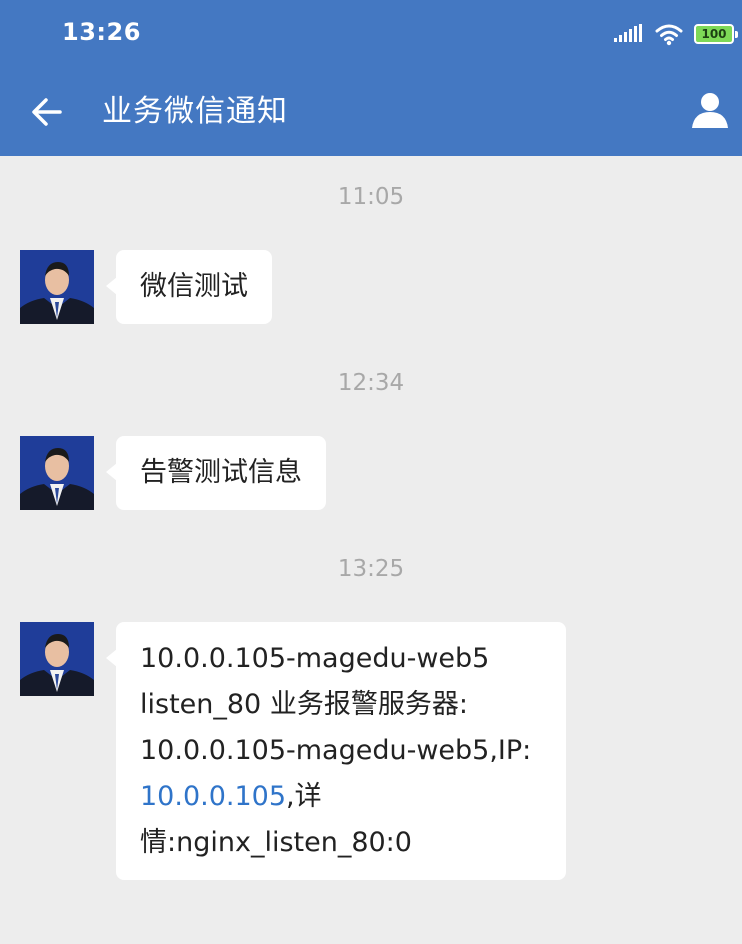 The width and height of the screenshot is (742, 944). I want to click on message-line: 情:nginx_listen_80:0, so click(276, 842).